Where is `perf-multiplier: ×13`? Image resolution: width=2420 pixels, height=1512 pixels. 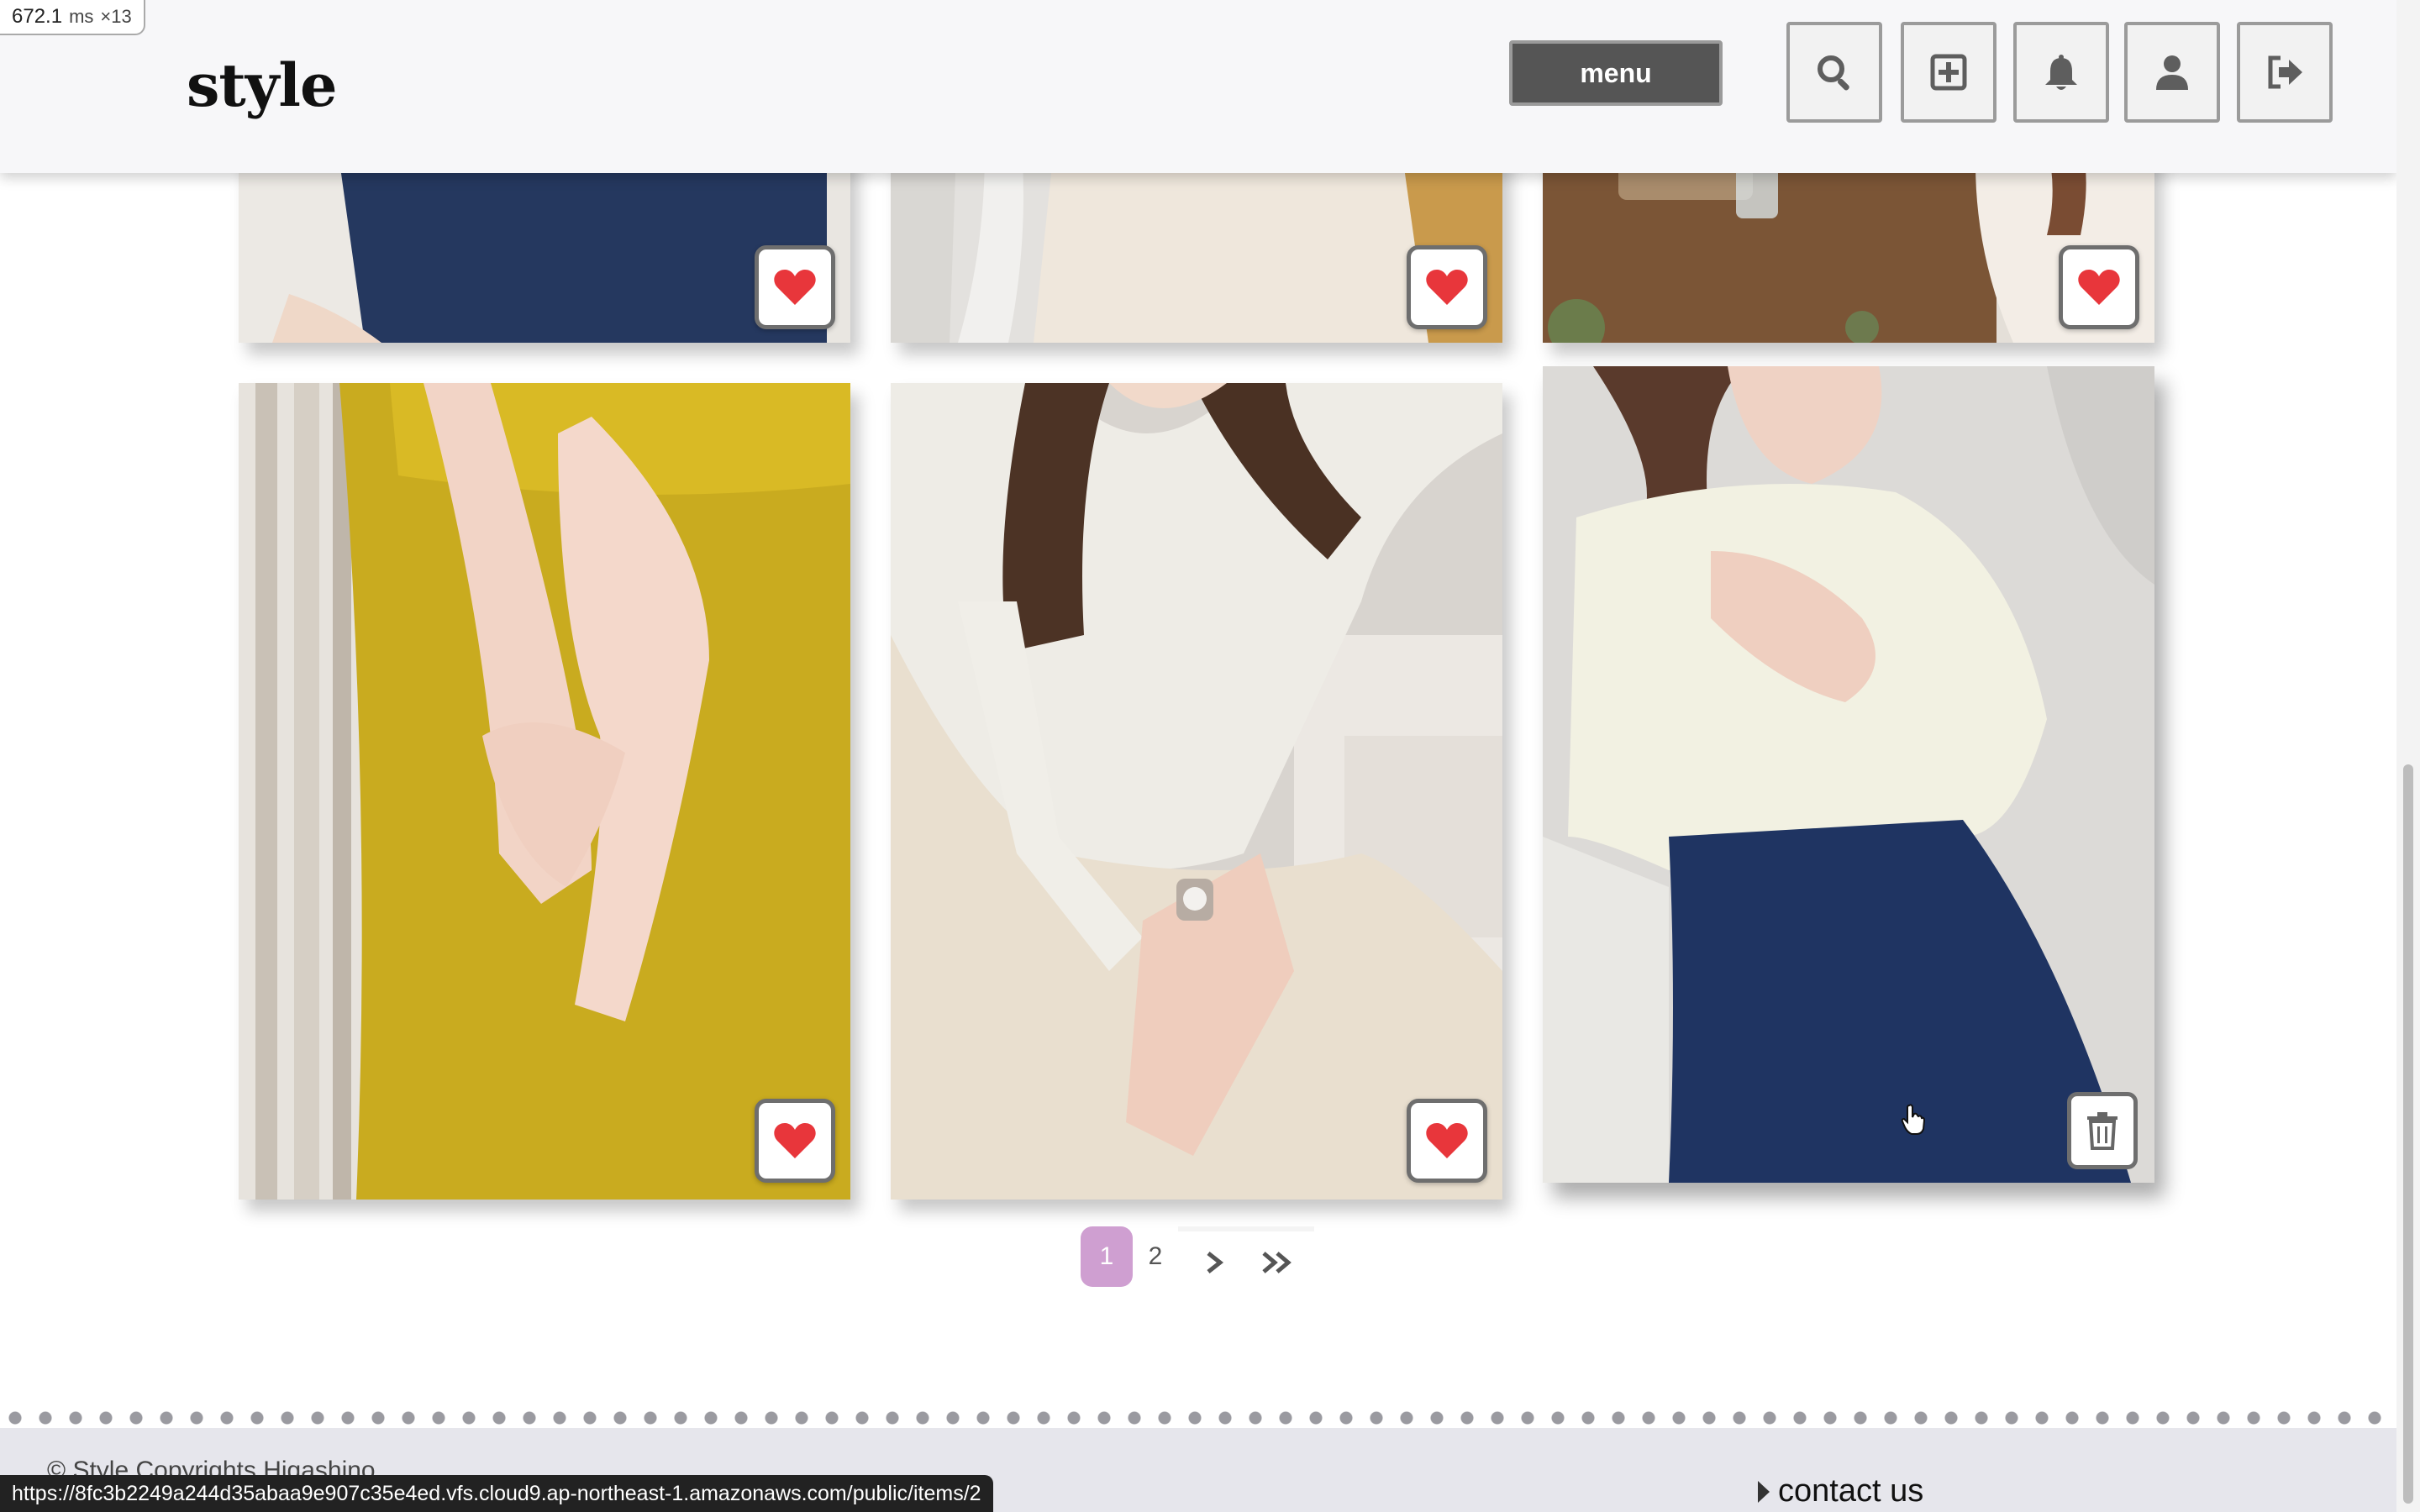
perf-multiplier: ×13 is located at coordinates (116, 16).